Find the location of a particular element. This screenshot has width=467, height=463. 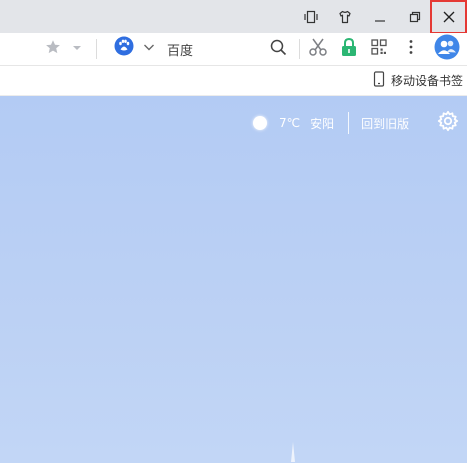

skin-shirt-icon is located at coordinates (345, 17).